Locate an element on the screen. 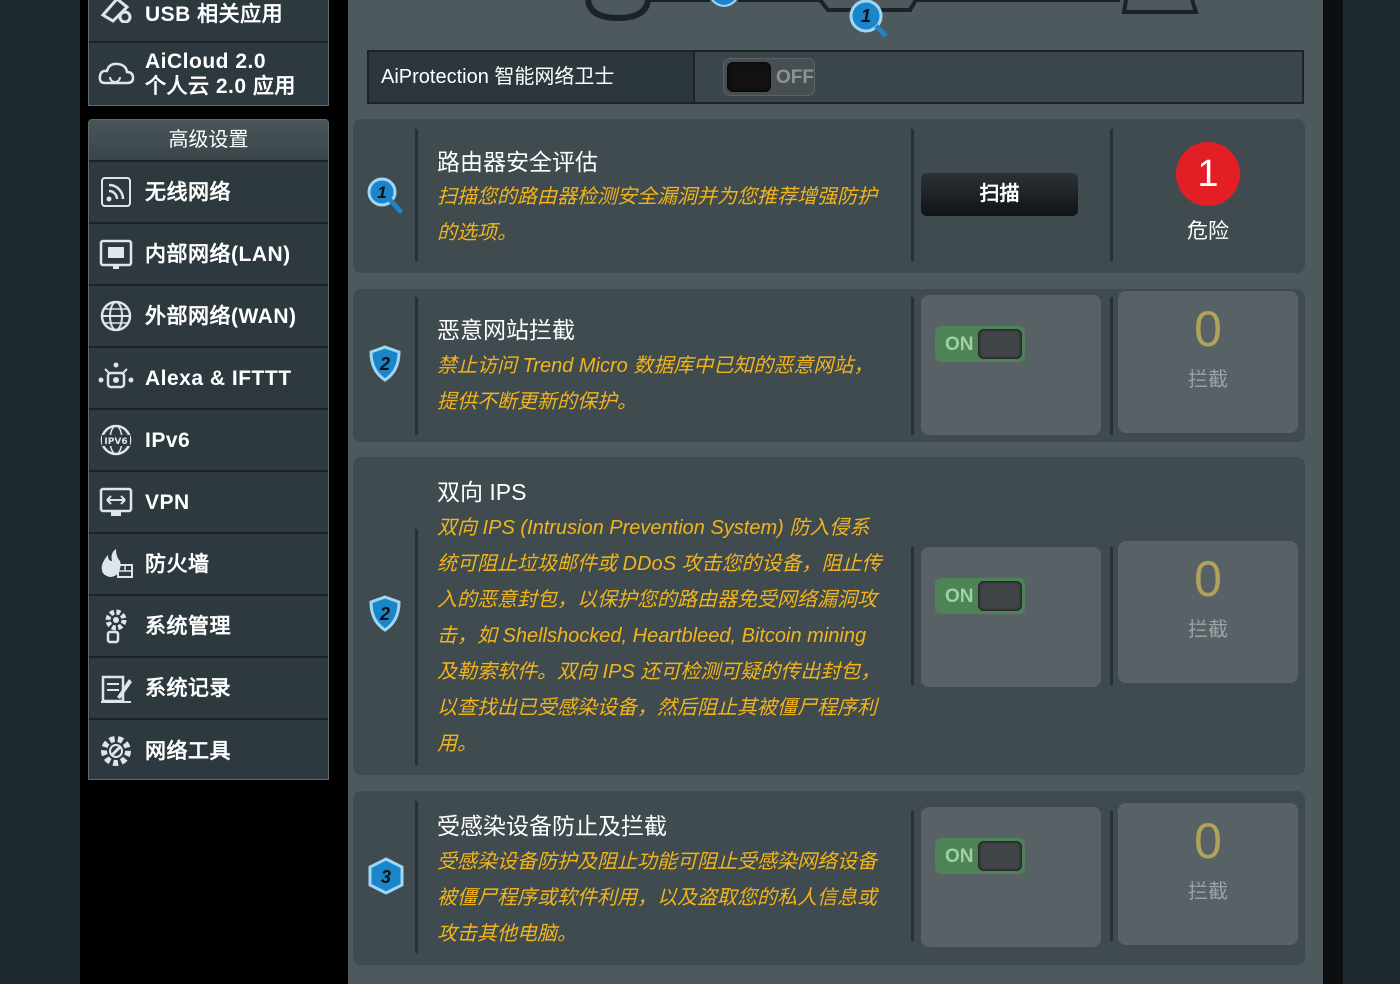 The image size is (1400, 984). usb-icon is located at coordinates (116, 13).